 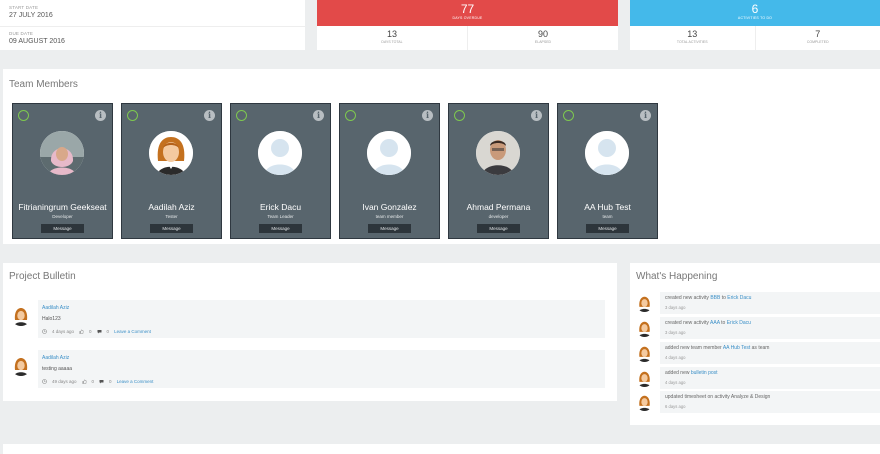 I want to click on member-role: Tester, so click(x=171, y=216).